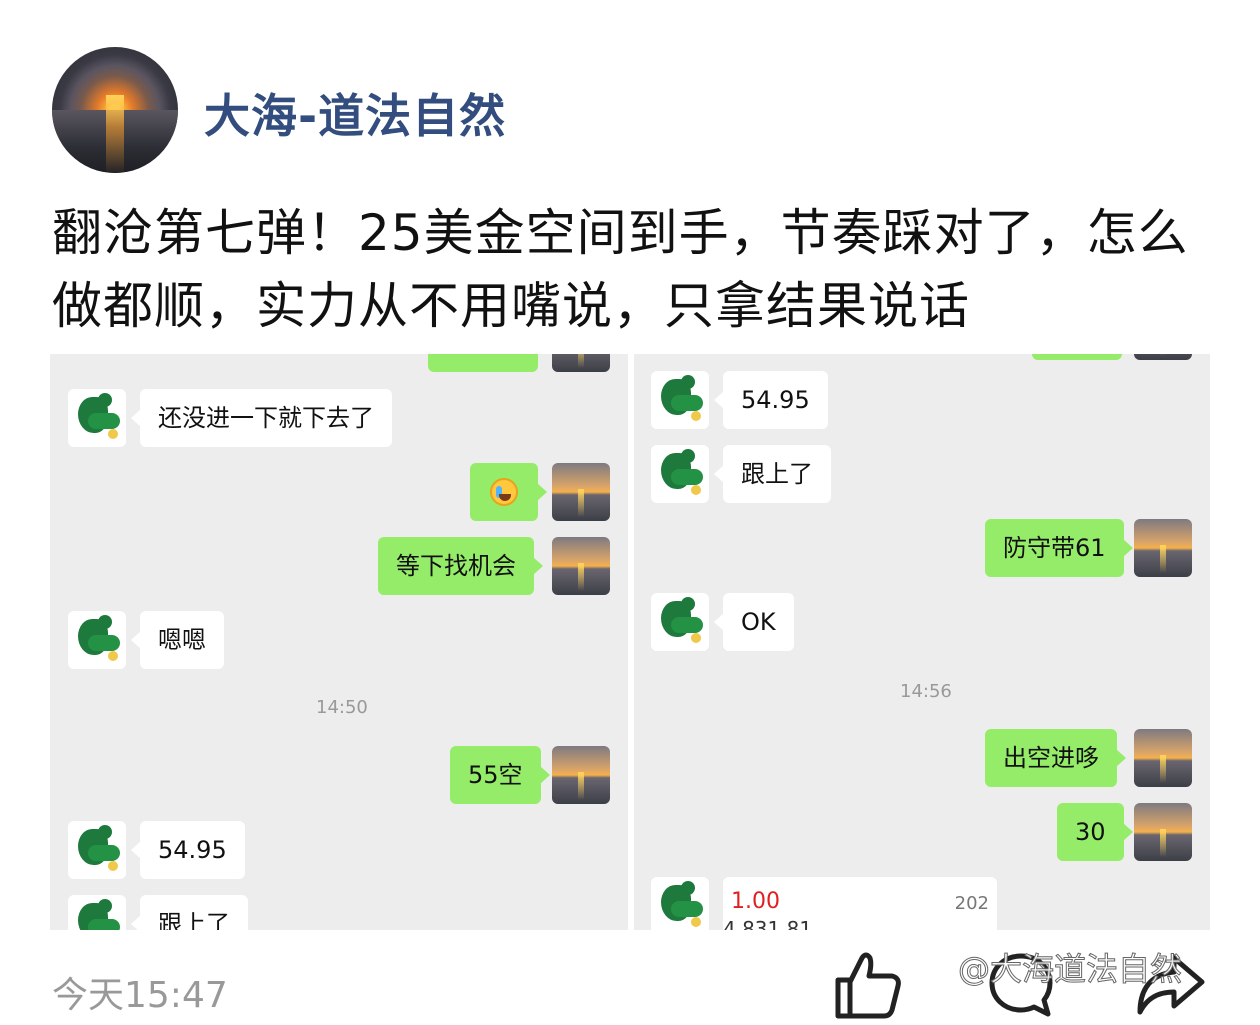 The image size is (1260, 1025). What do you see at coordinates (926, 691) in the screenshot?
I see `chat-timestamp: 14:56` at bounding box center [926, 691].